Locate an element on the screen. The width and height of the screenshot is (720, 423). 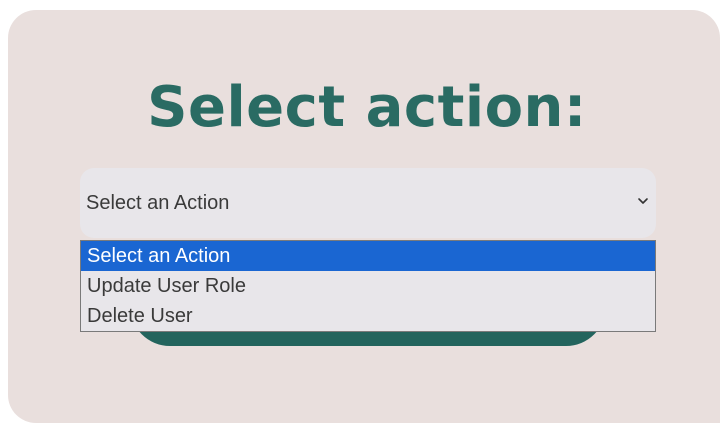
chevron-down-icon is located at coordinates (643, 201).